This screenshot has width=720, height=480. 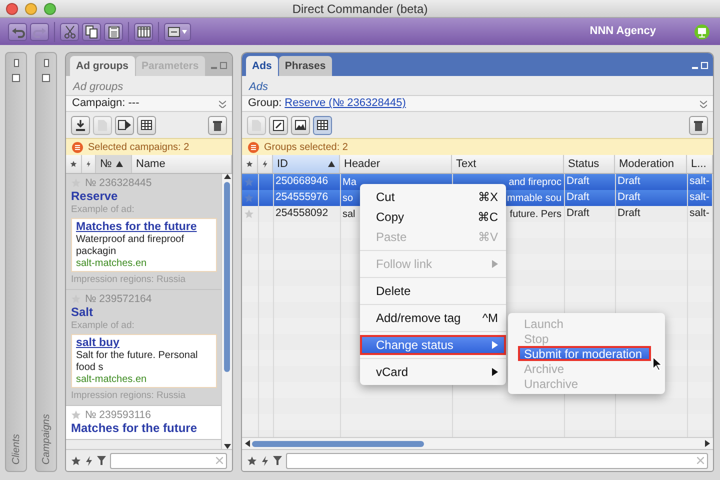 I want to click on column-header: Name, so click(x=182, y=164).